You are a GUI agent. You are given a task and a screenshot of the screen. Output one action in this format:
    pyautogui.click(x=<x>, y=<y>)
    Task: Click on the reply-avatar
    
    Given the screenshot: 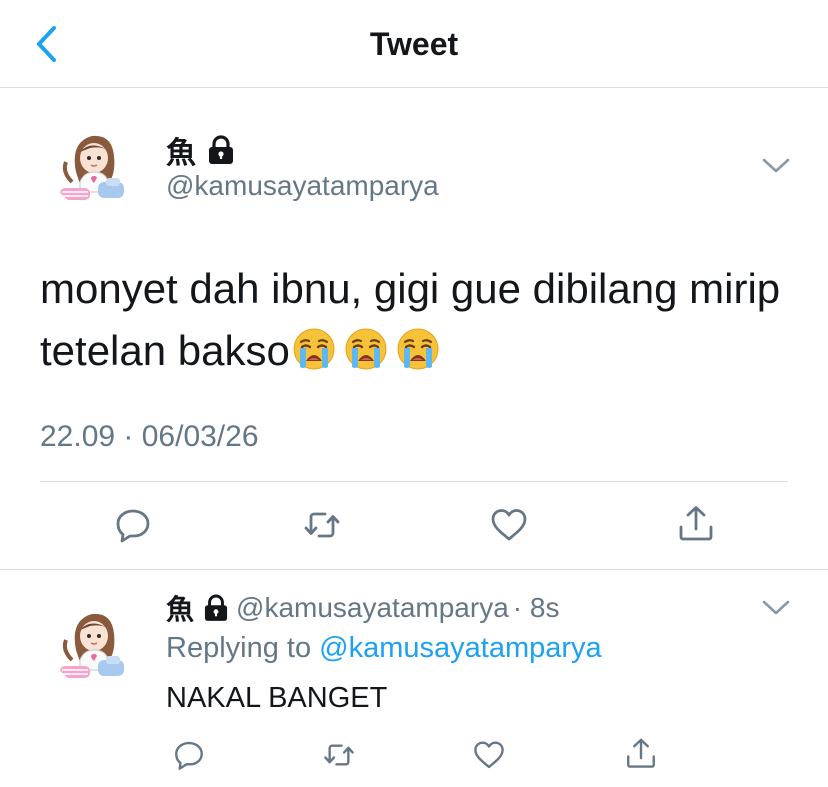 What is the action you would take?
    pyautogui.click(x=93, y=643)
    